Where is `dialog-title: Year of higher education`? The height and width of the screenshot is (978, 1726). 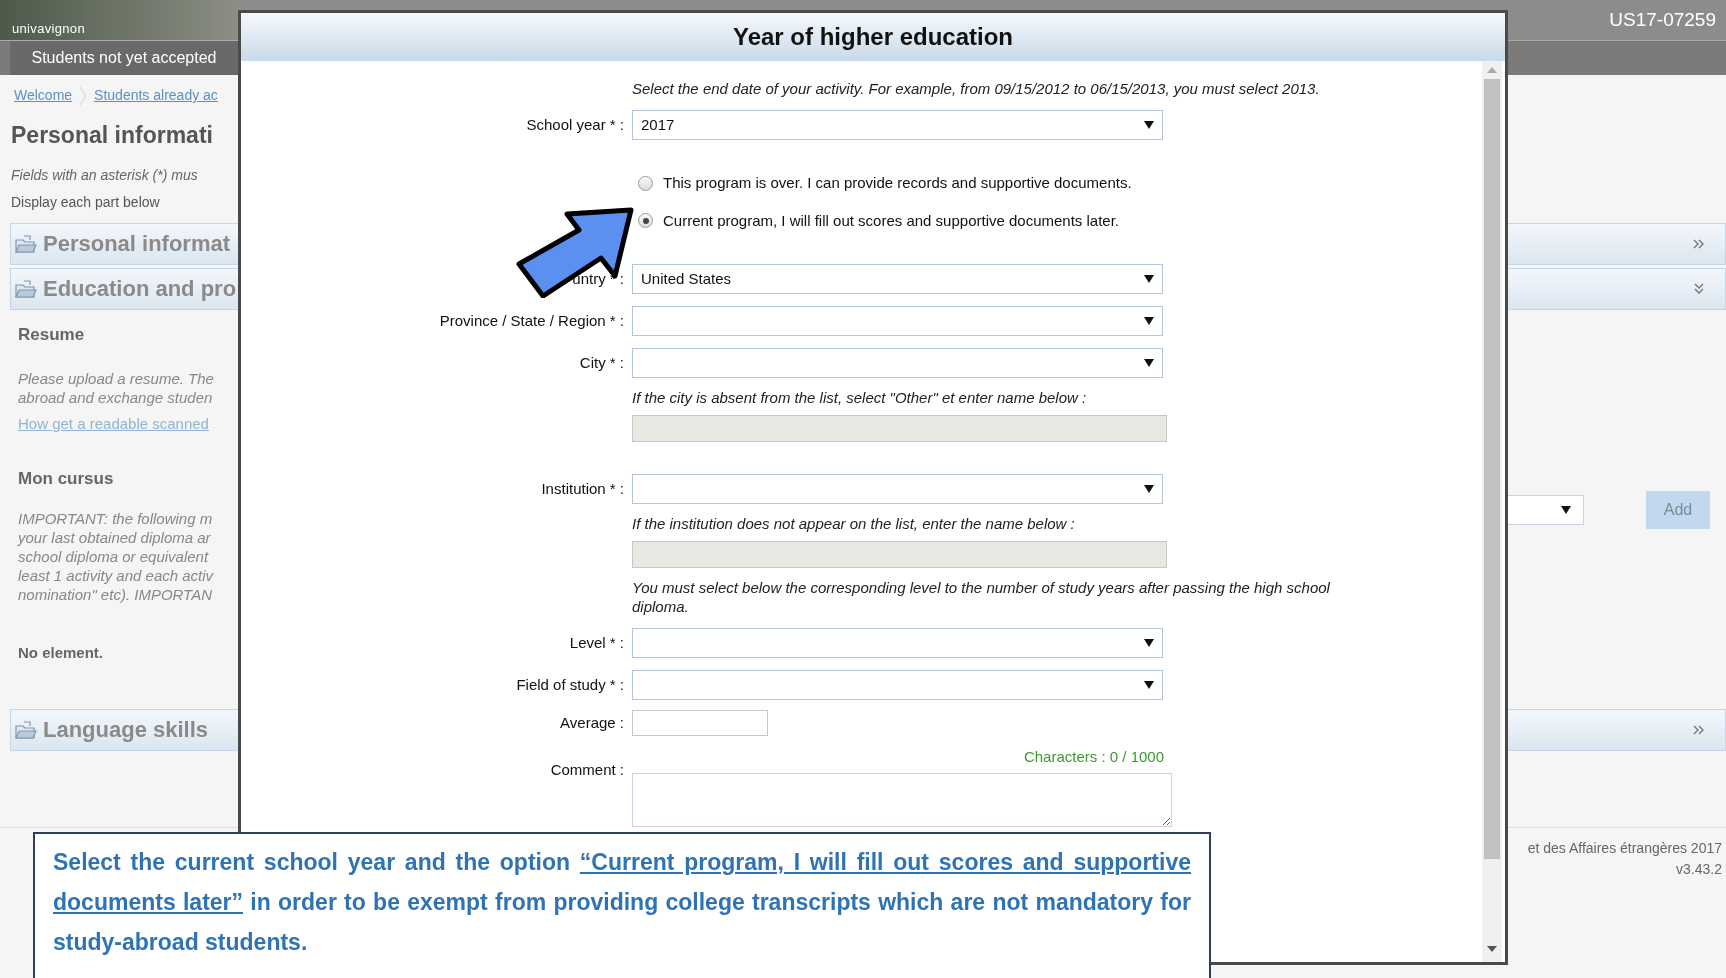
dialog-title: Year of higher education is located at coordinates (873, 37).